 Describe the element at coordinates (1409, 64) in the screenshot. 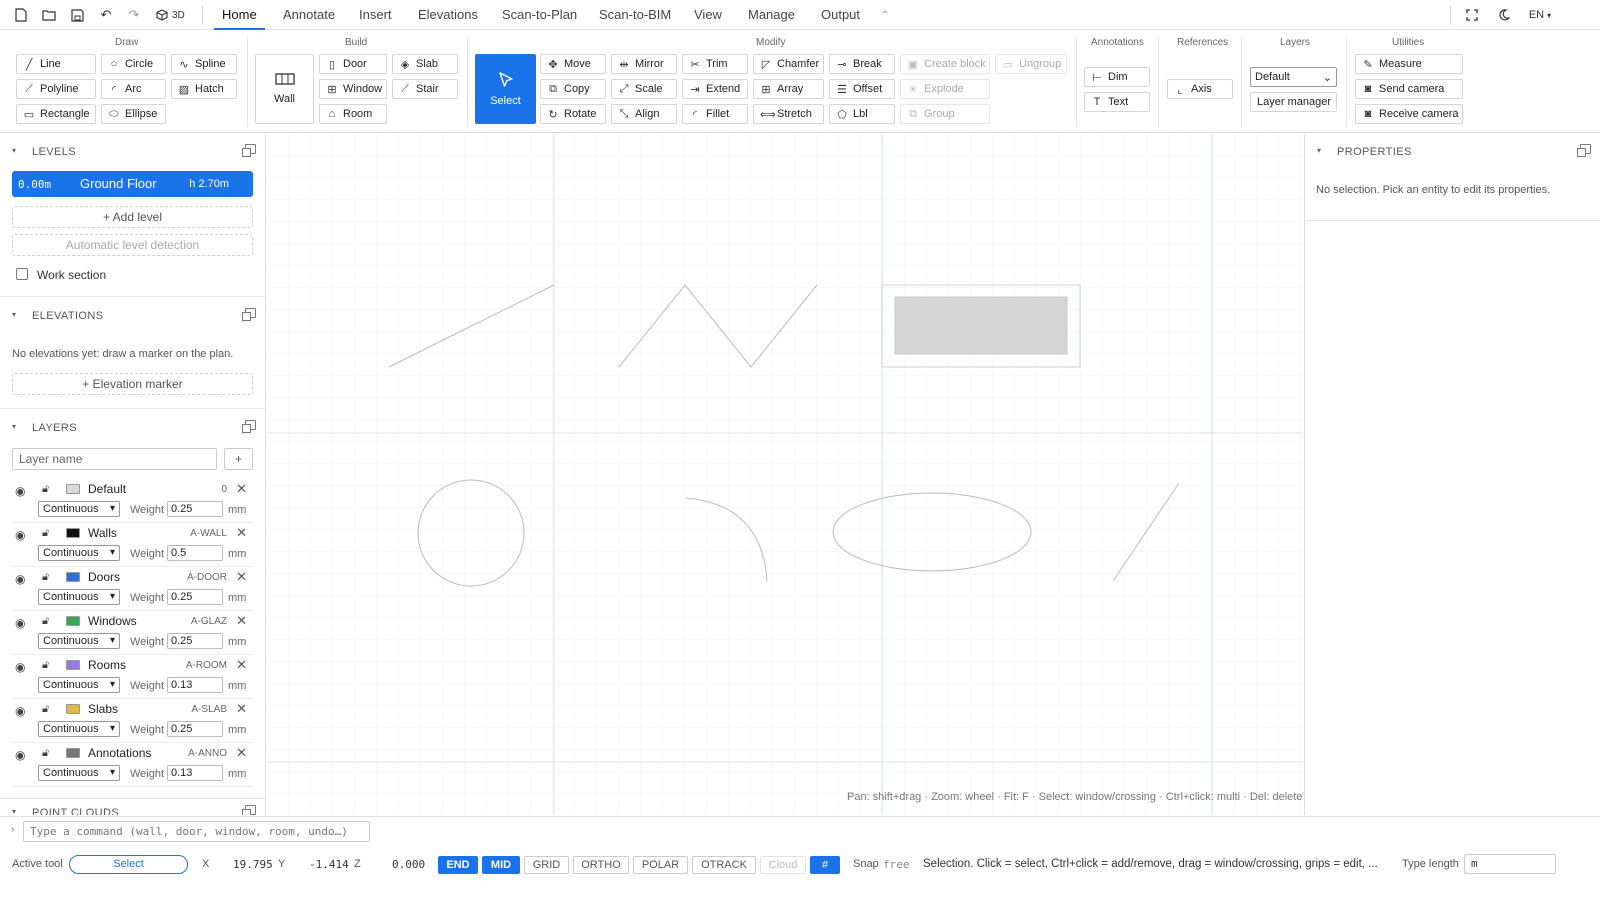

I see `measure-button: ✎ Measure` at that location.